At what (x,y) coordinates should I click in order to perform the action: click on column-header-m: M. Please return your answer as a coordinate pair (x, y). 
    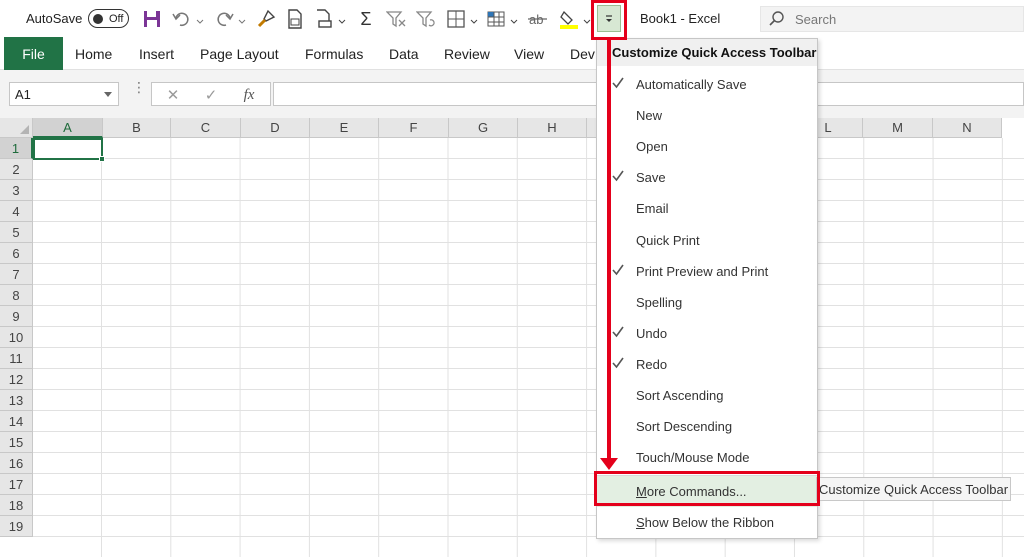
    Looking at the image, I should click on (898, 128).